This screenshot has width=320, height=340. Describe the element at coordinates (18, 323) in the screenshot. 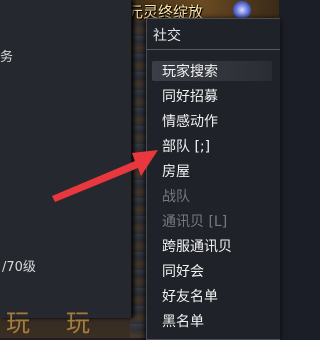

I see `watermark-left: 玩` at that location.